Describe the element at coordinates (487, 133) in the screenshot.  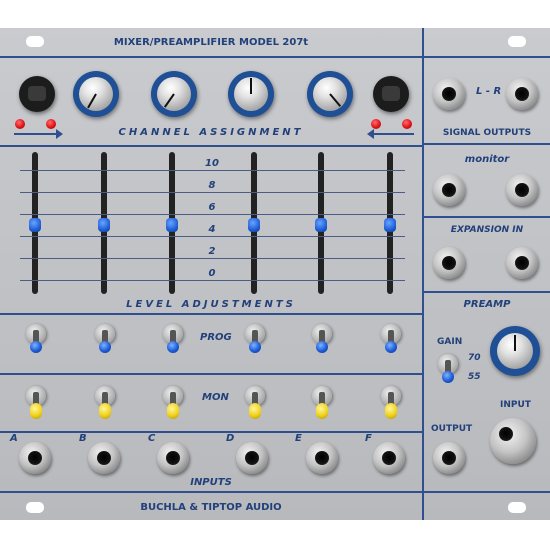
I see `signal-outputs-label: SIGNAL OUTPUTS` at that location.